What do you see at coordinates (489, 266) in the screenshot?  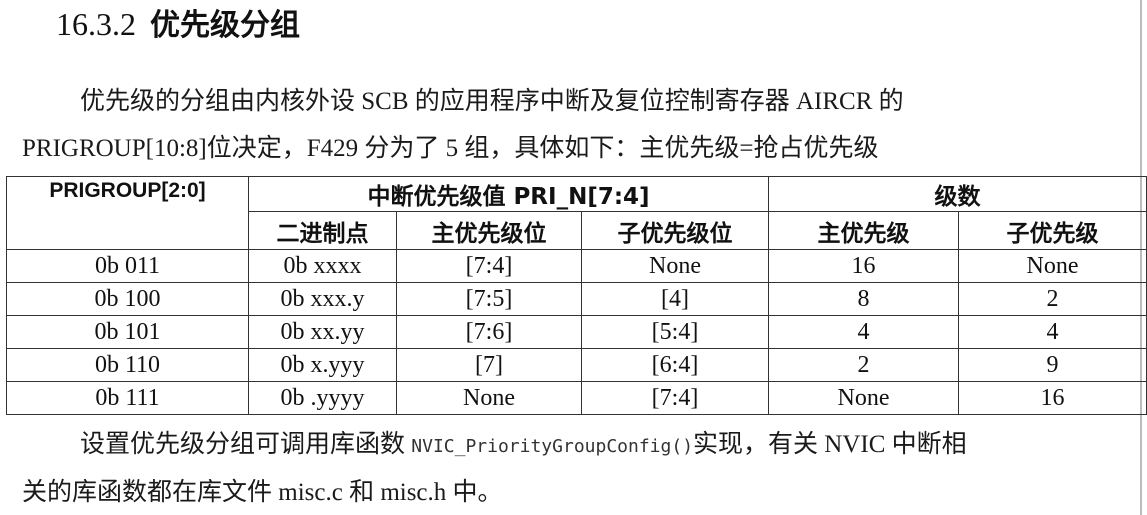 I see `cell-main-bits: [7:4]` at bounding box center [489, 266].